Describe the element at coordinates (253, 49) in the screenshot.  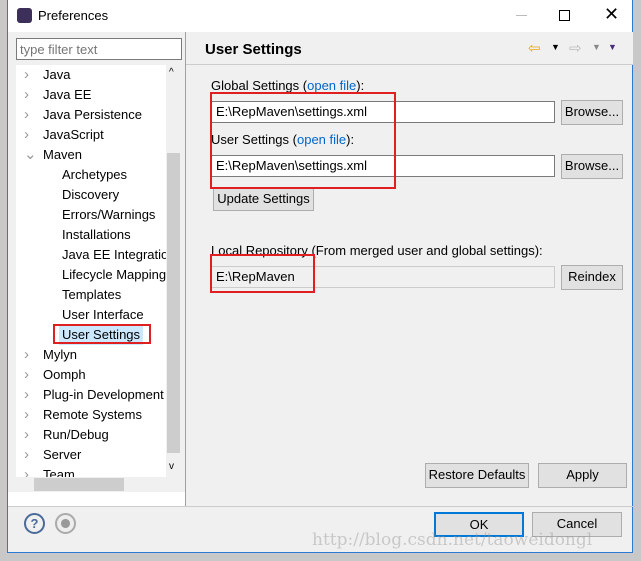
I see `page-title: User Settings` at that location.